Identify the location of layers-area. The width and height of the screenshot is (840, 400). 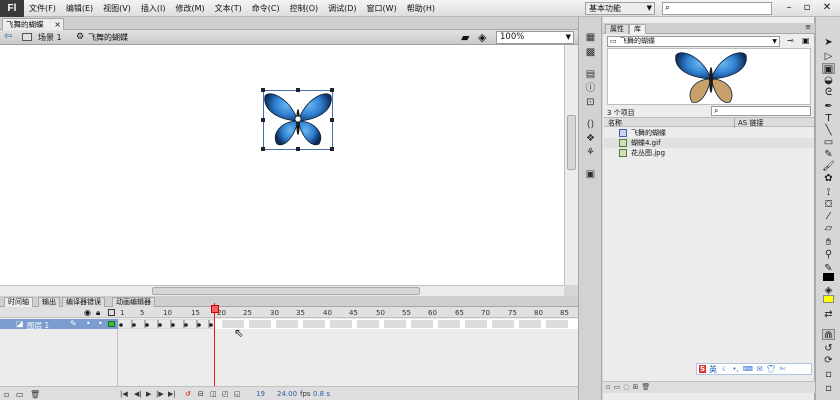
(59, 357).